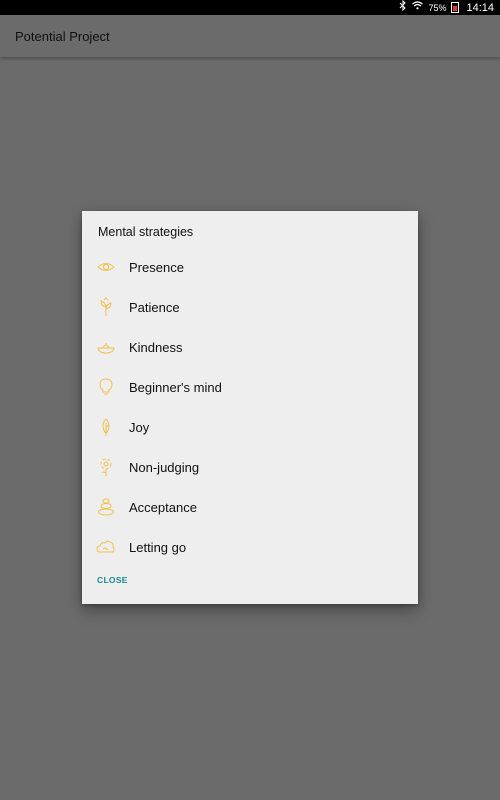 This screenshot has height=800, width=500. What do you see at coordinates (106, 387) in the screenshot?
I see `lightbulb-icon` at bounding box center [106, 387].